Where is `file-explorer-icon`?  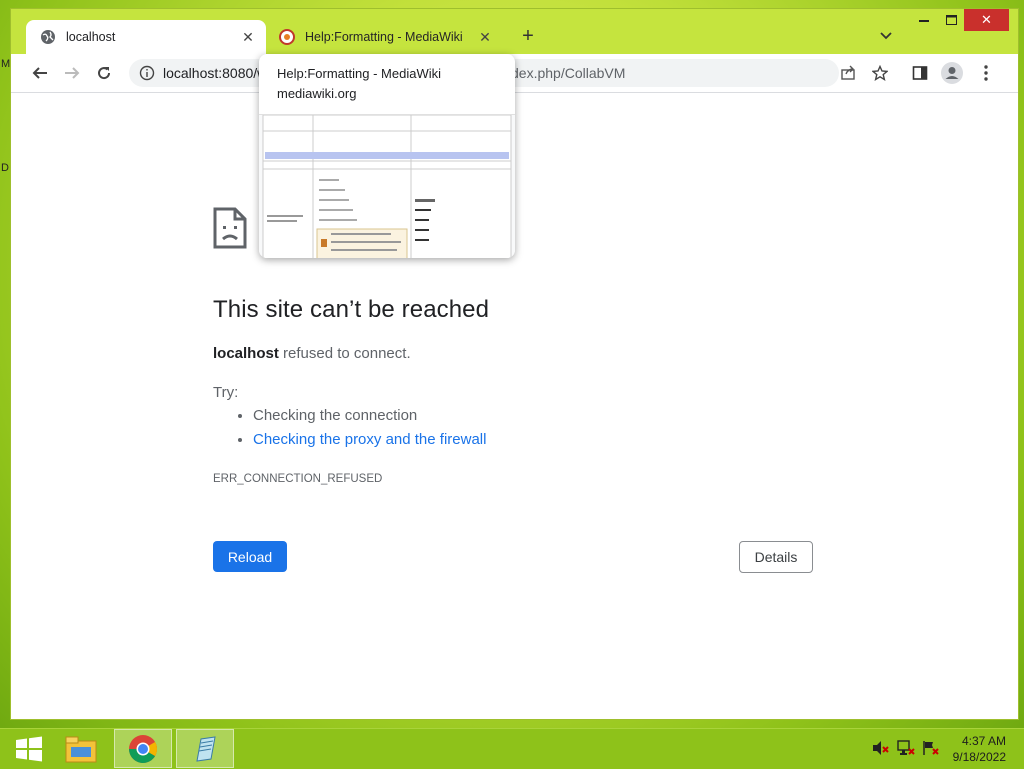 file-explorer-icon is located at coordinates (81, 748).